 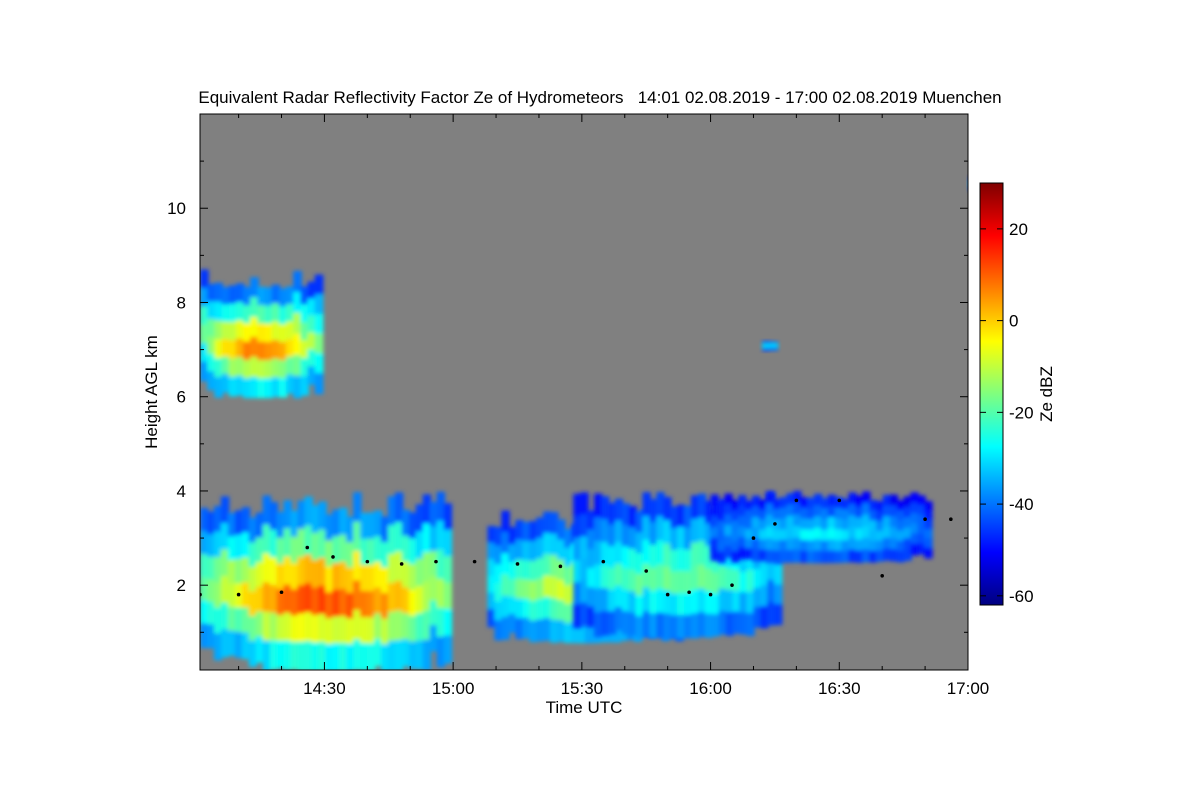 I want to click on x-tick-label: 16:30, so click(x=839, y=688).